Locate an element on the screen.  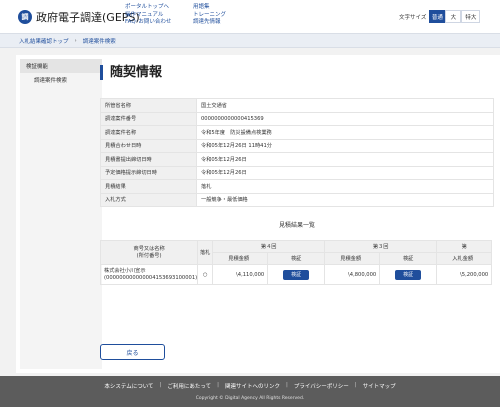
info-label: 所管省名称 is located at coordinates (148, 105).